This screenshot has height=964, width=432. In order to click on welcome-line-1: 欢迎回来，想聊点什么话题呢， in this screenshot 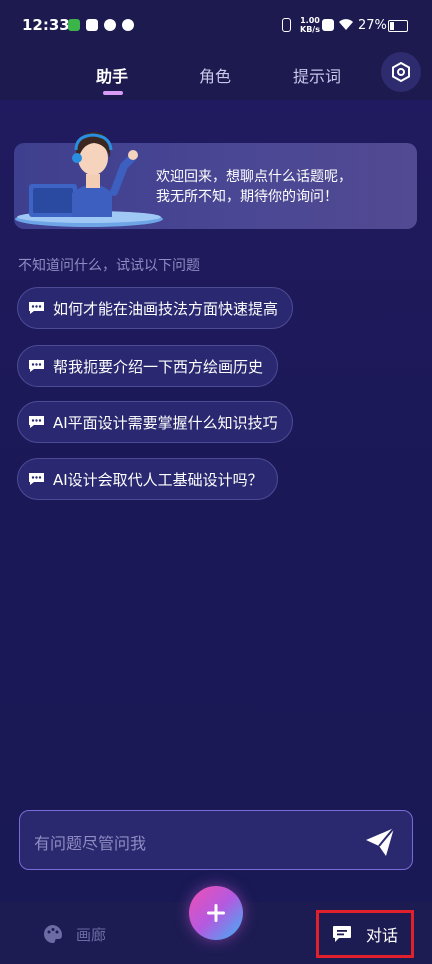, I will do `click(254, 177)`.